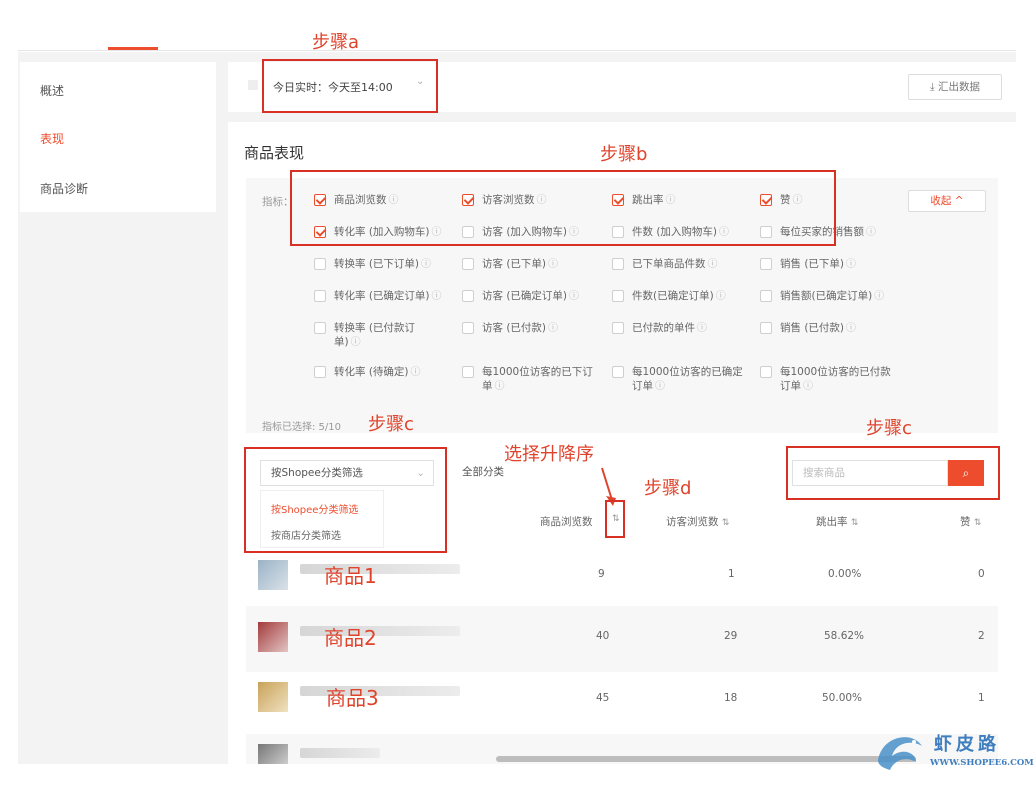 The width and height of the screenshot is (1034, 790). Describe the element at coordinates (520, 264) in the screenshot. I see `metric-label: 访客 (已下单) ⓘ` at that location.